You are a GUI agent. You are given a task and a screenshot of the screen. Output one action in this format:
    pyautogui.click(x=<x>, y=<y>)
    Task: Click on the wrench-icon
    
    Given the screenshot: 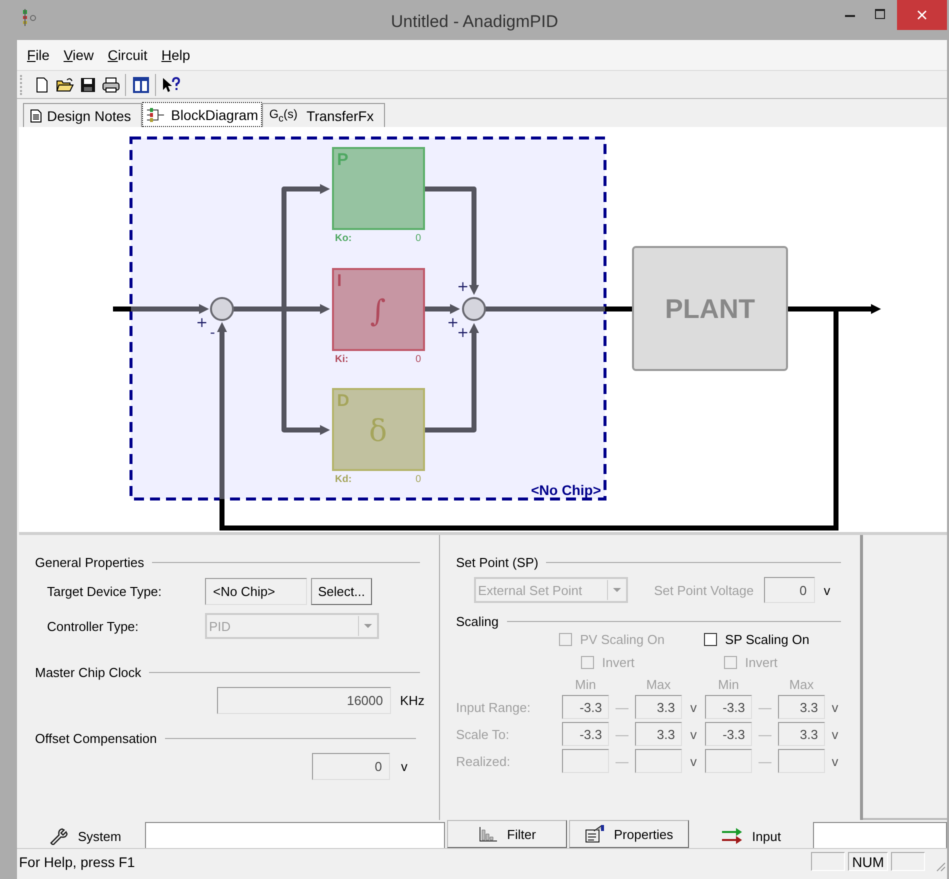 What is the action you would take?
    pyautogui.click(x=58, y=836)
    